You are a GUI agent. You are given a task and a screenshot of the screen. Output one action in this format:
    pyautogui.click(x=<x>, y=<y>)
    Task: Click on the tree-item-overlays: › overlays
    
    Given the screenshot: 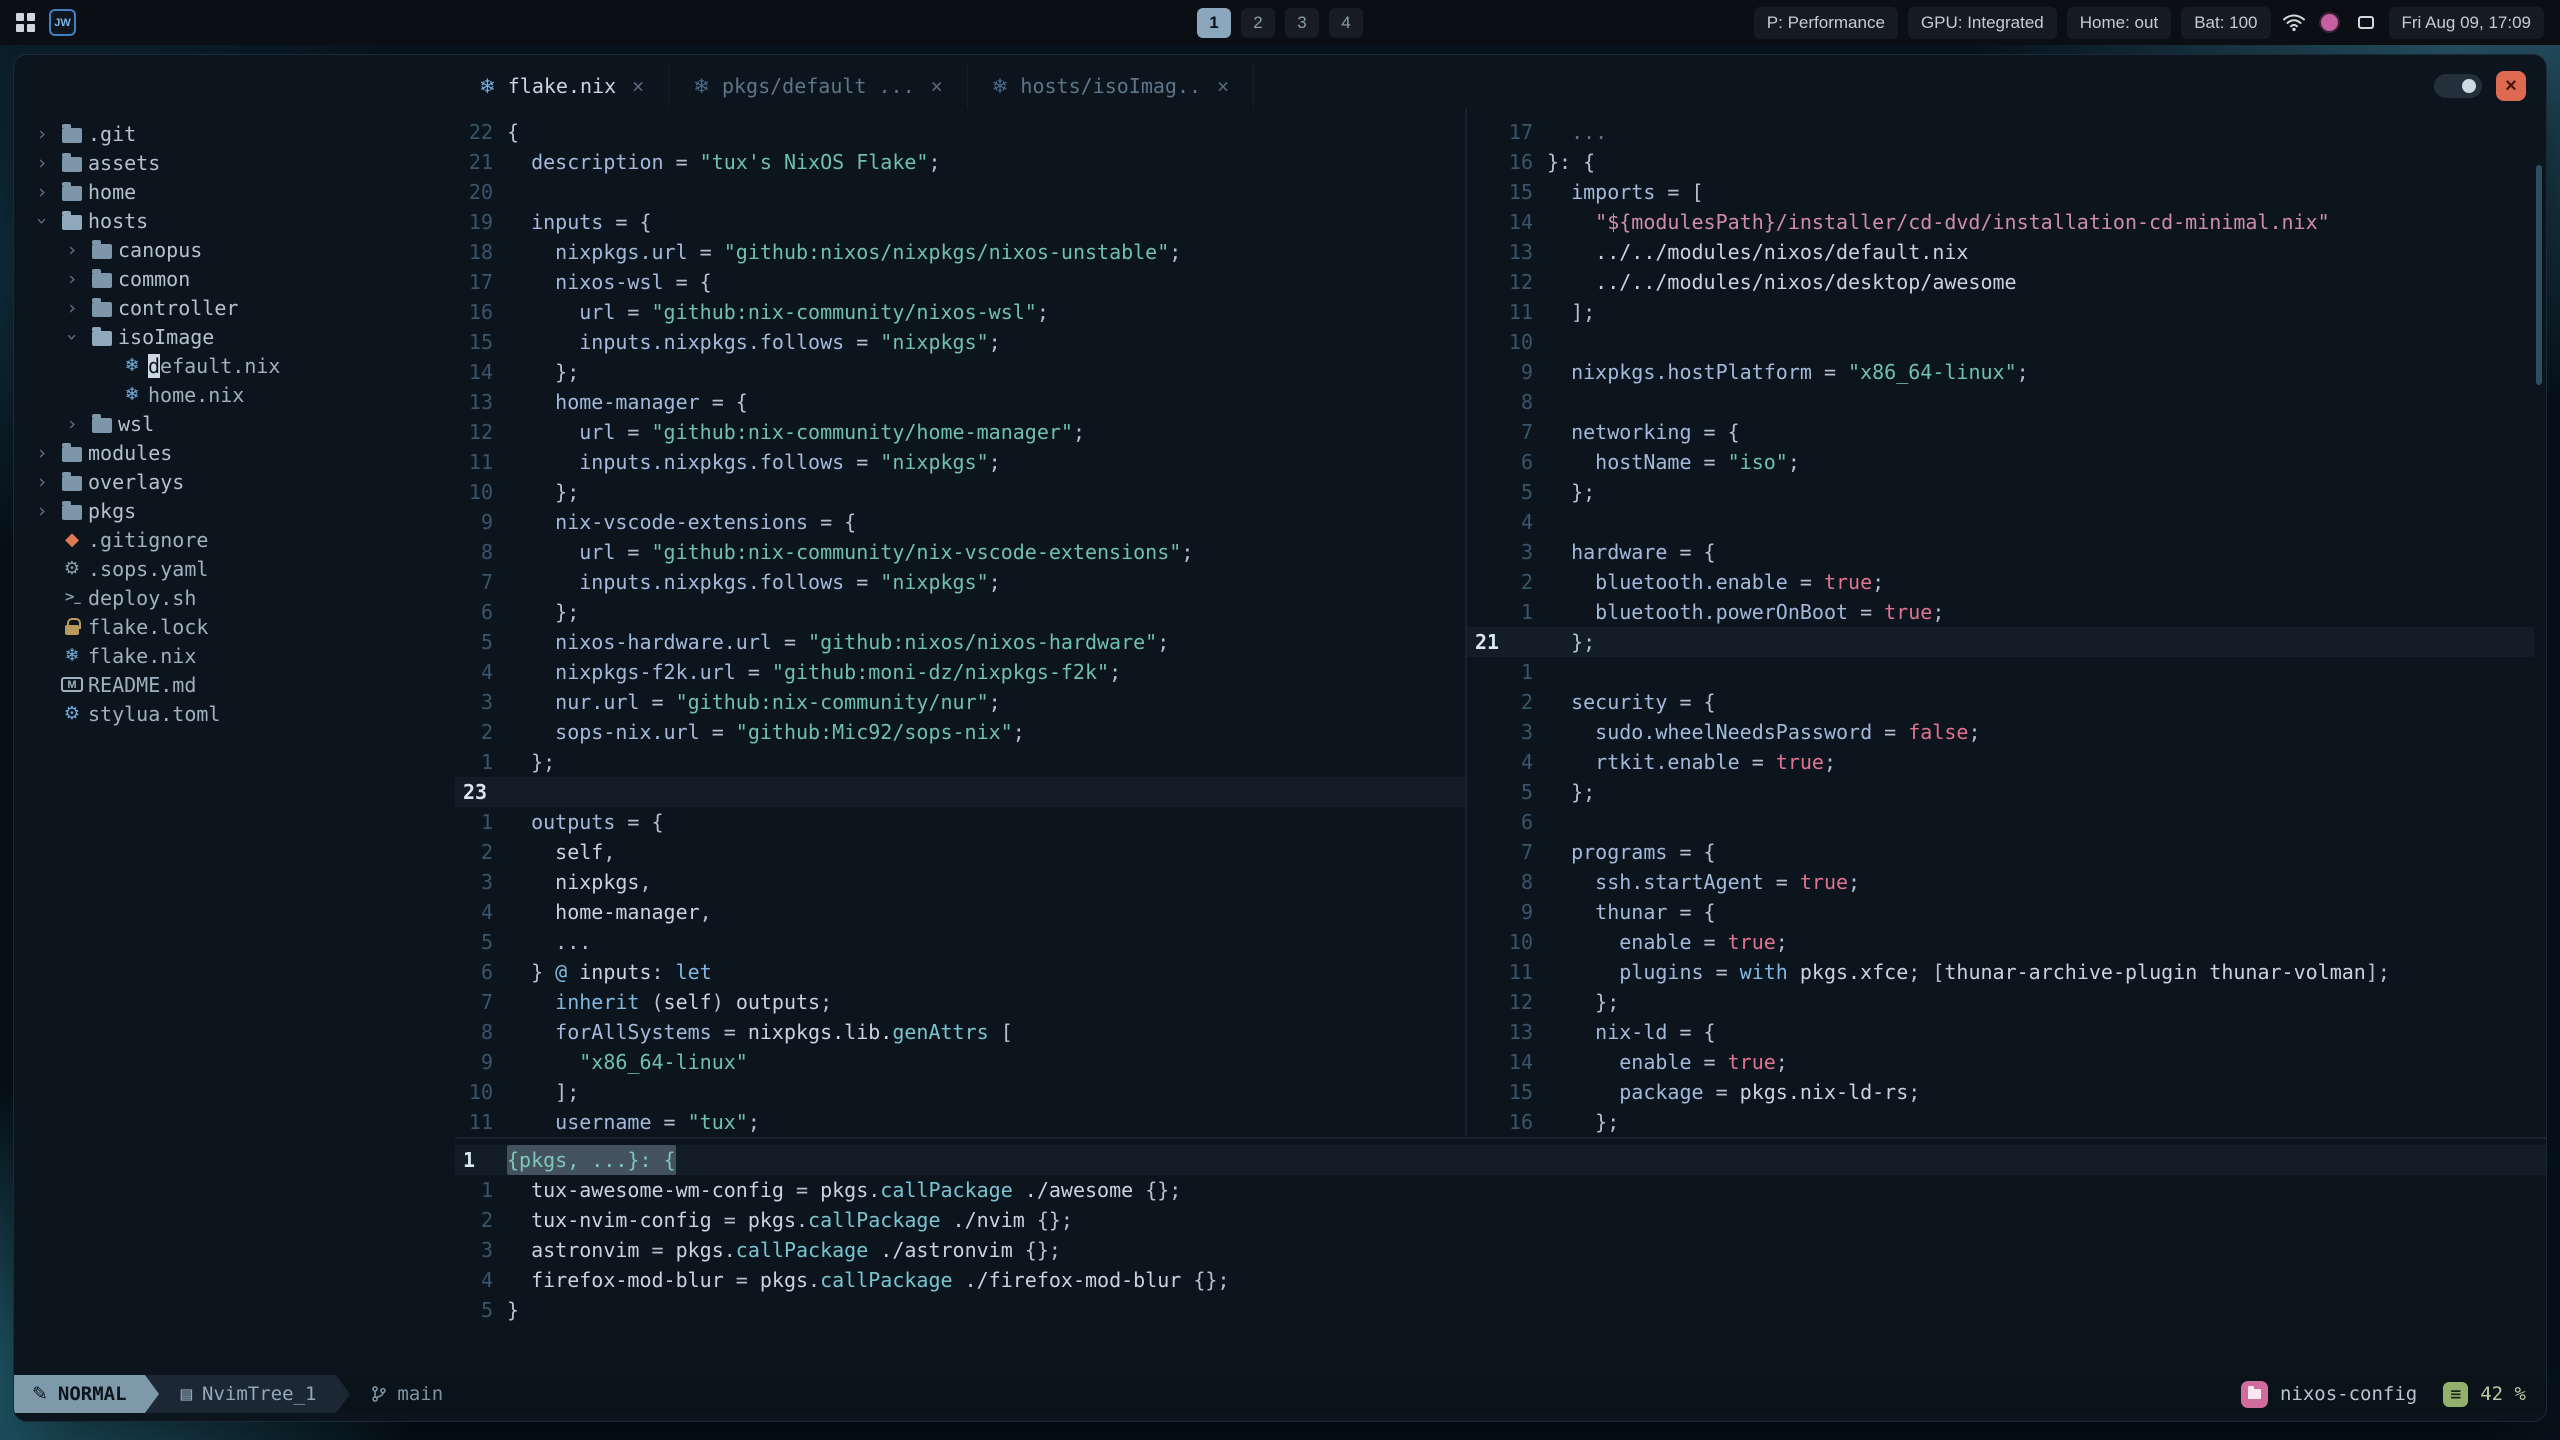 What is the action you would take?
    pyautogui.click(x=234, y=481)
    